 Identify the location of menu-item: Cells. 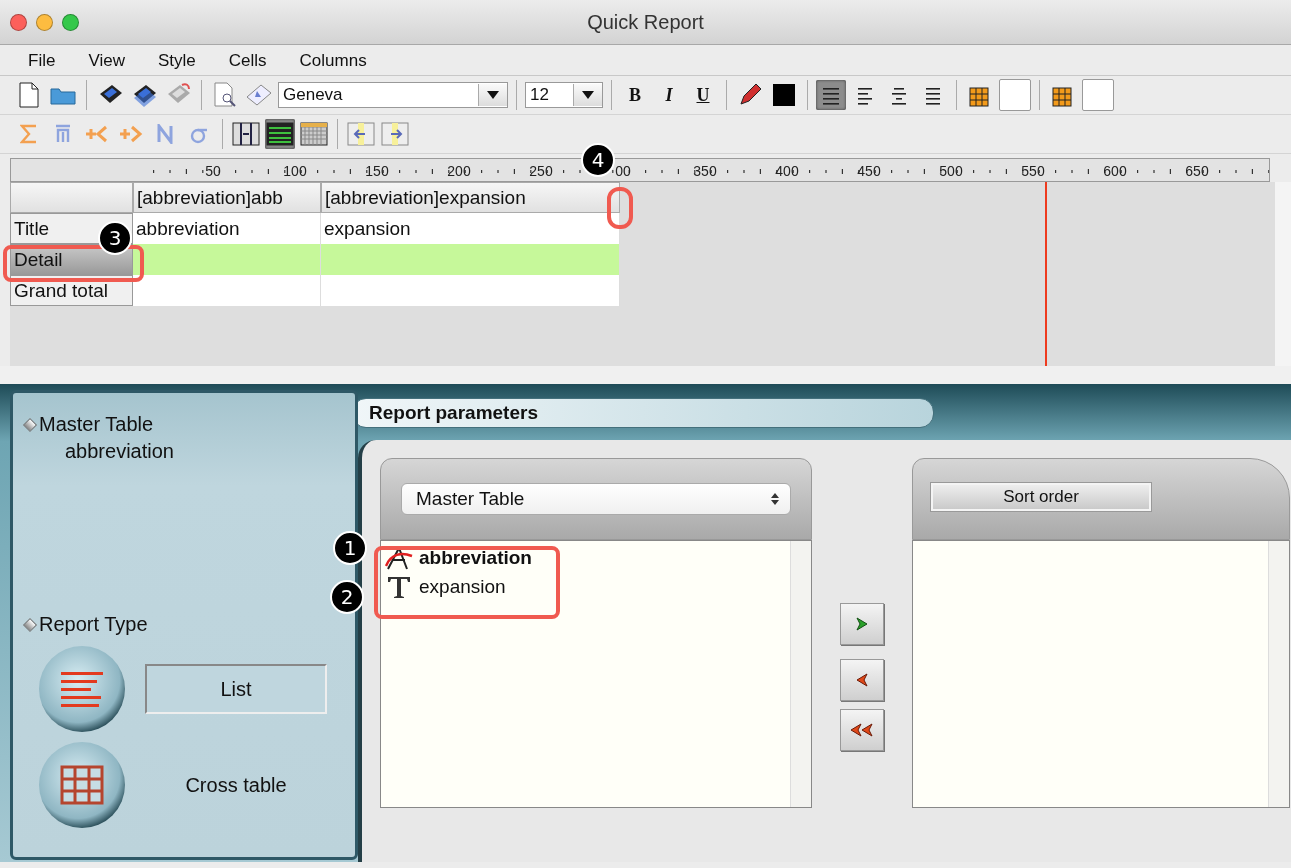
(247, 61).